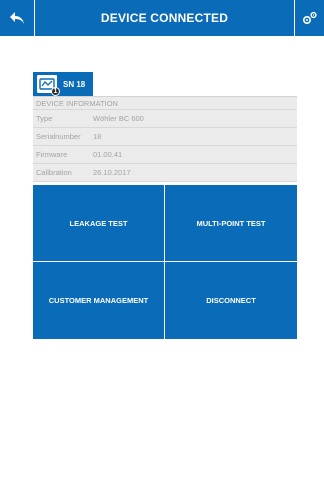 This screenshot has width=324, height=497. I want to click on info-value: 18, so click(97, 136).